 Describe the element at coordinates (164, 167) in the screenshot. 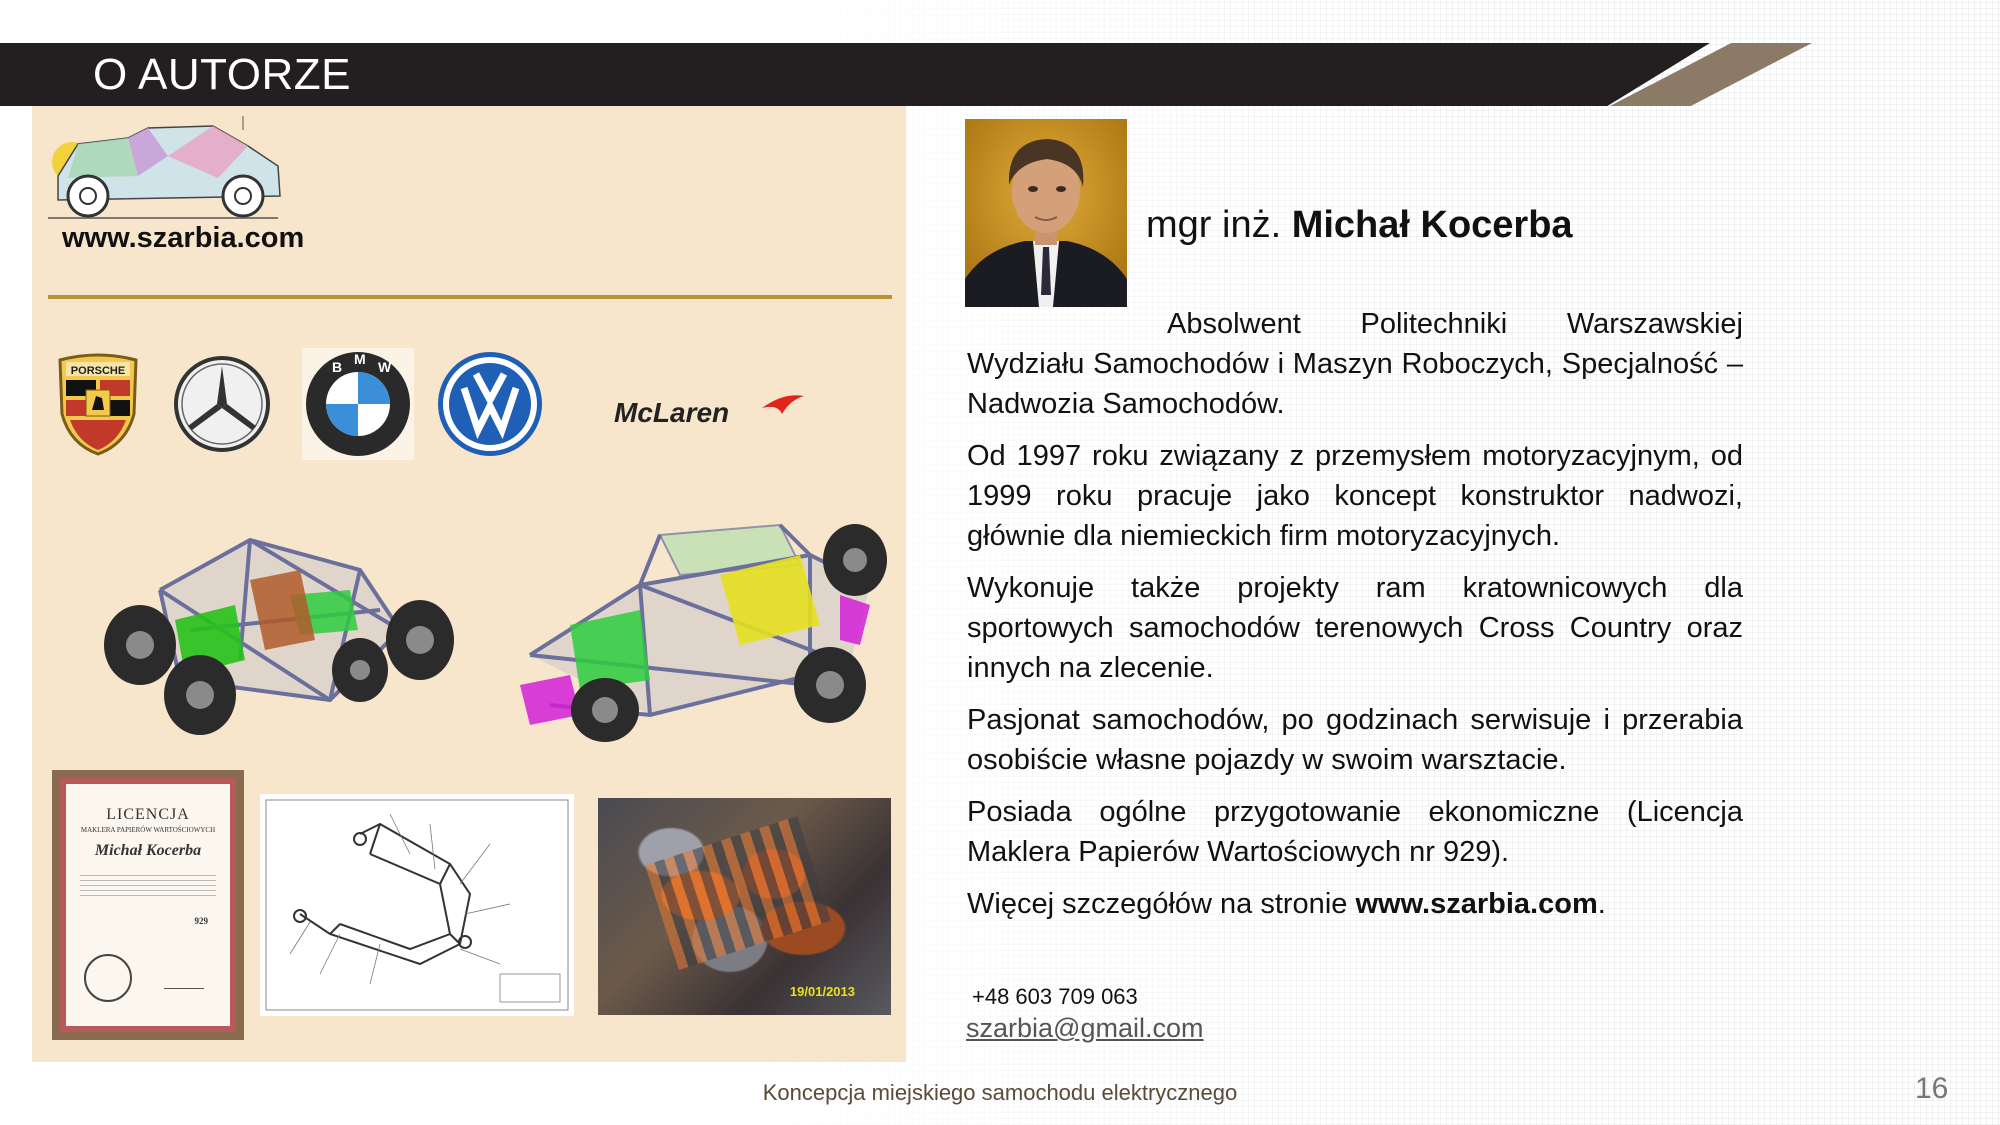

I see `buggy-sketch-image` at that location.